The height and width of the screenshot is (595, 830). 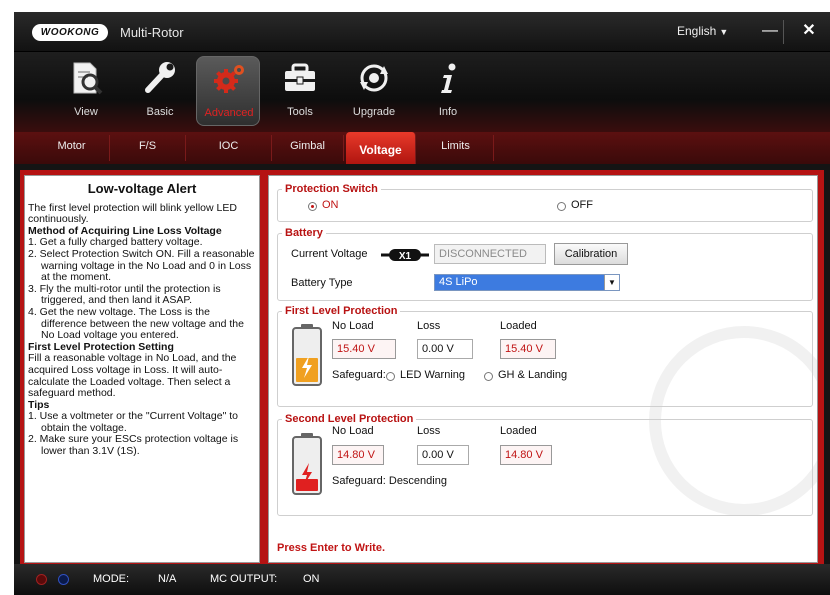 What do you see at coordinates (148, 148) in the screenshot?
I see `tab-fs: F/S` at bounding box center [148, 148].